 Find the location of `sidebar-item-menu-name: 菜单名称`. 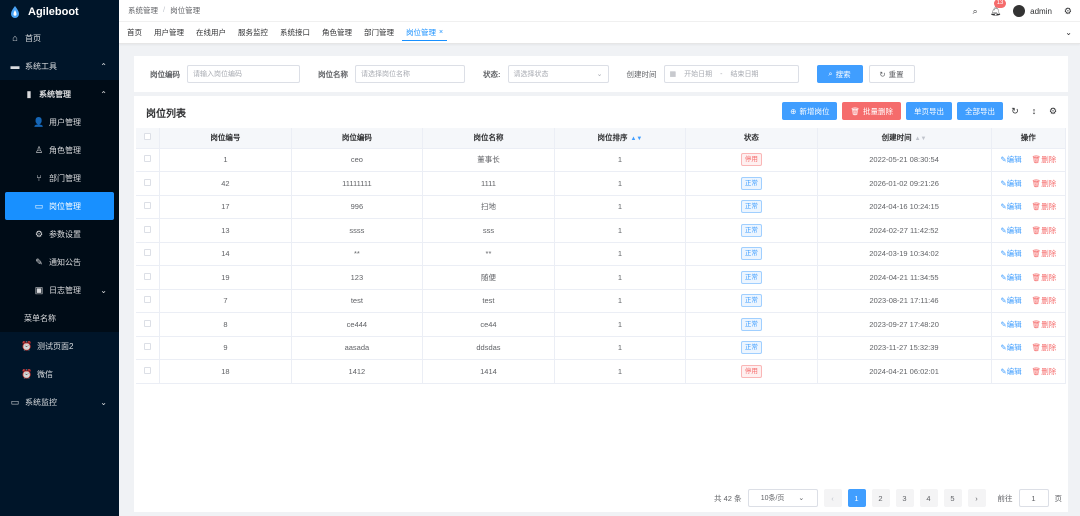

sidebar-item-menu-name: 菜单名称 is located at coordinates (59, 318).